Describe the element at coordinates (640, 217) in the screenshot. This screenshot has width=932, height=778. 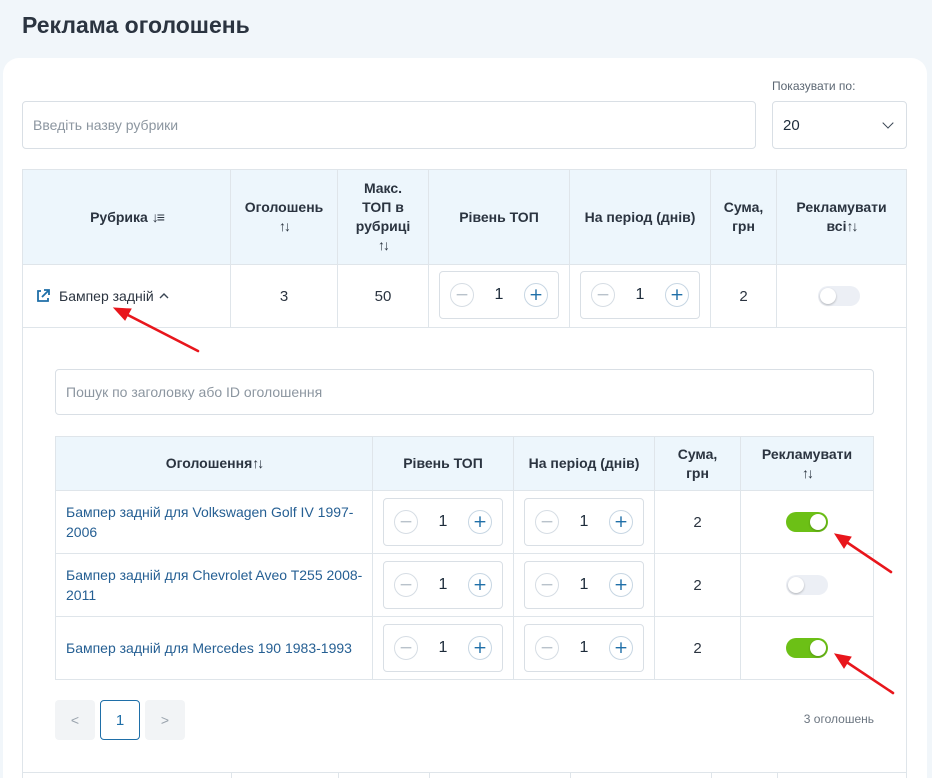
I see `header-period: На період (днів)` at that location.